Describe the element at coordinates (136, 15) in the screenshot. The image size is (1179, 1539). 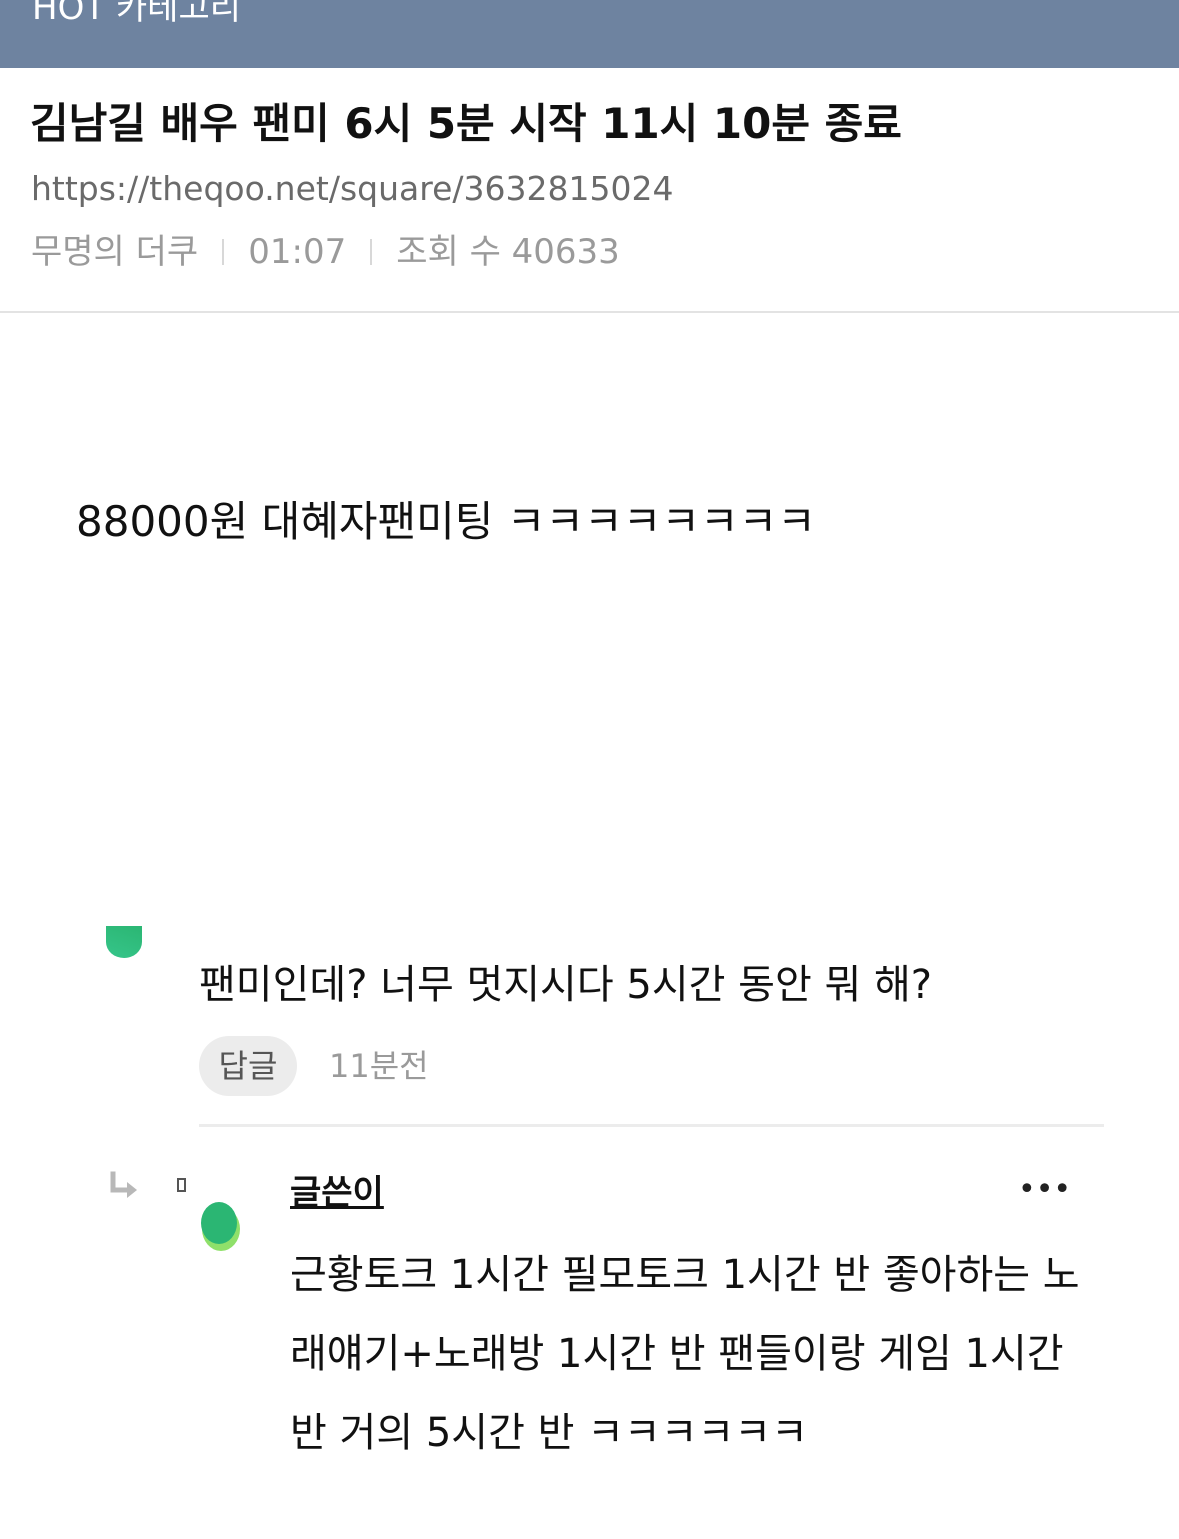
I see `category-title: HOT 카테고리` at that location.